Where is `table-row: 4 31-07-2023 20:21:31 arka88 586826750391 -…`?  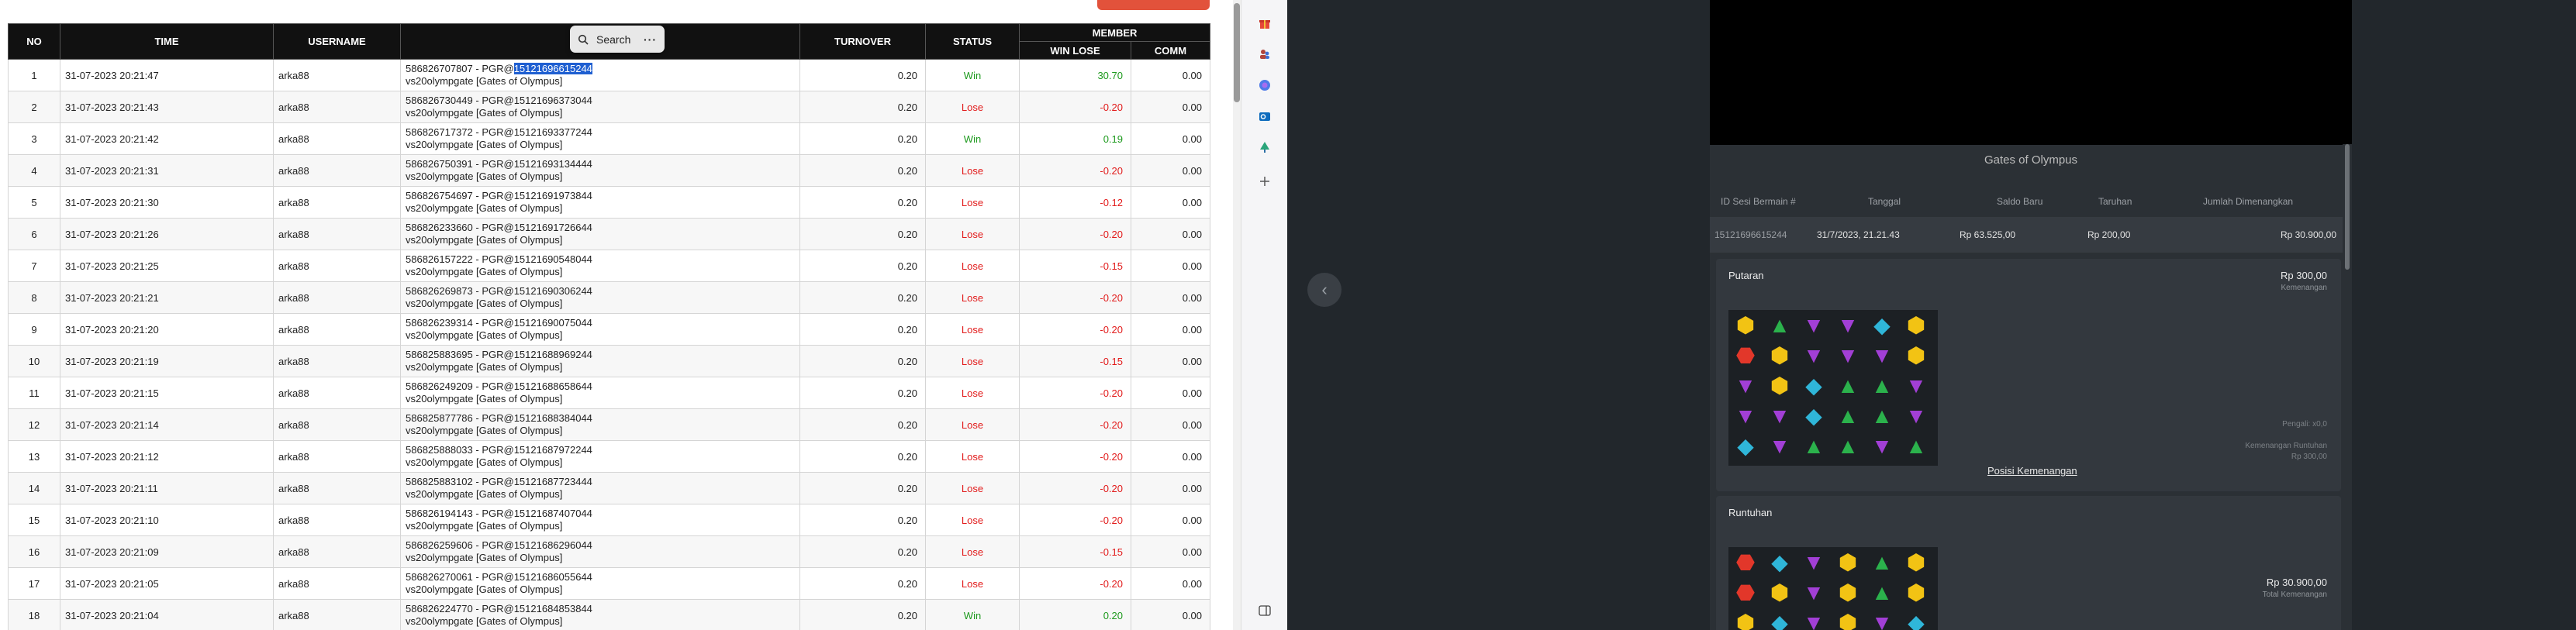
table-row: 4 31-07-2023 20:21:31 arka88 586826750391 -… is located at coordinates (609, 171).